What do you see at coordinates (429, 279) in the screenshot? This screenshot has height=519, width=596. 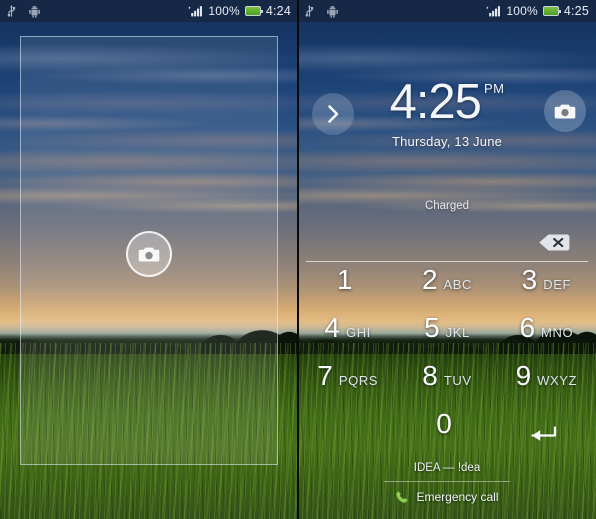 I see `key-digit: 2` at bounding box center [429, 279].